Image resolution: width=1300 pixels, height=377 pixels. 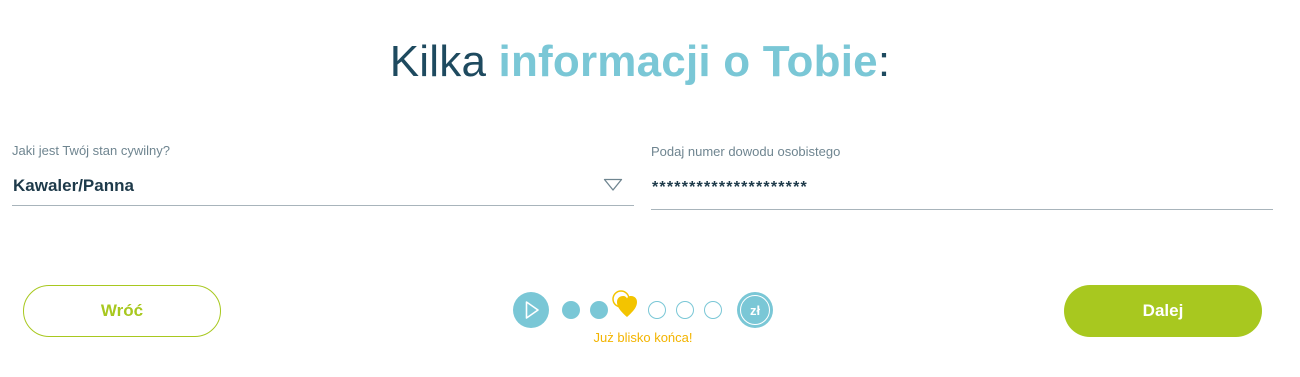 What do you see at coordinates (531, 310) in the screenshot?
I see `play-icon` at bounding box center [531, 310].